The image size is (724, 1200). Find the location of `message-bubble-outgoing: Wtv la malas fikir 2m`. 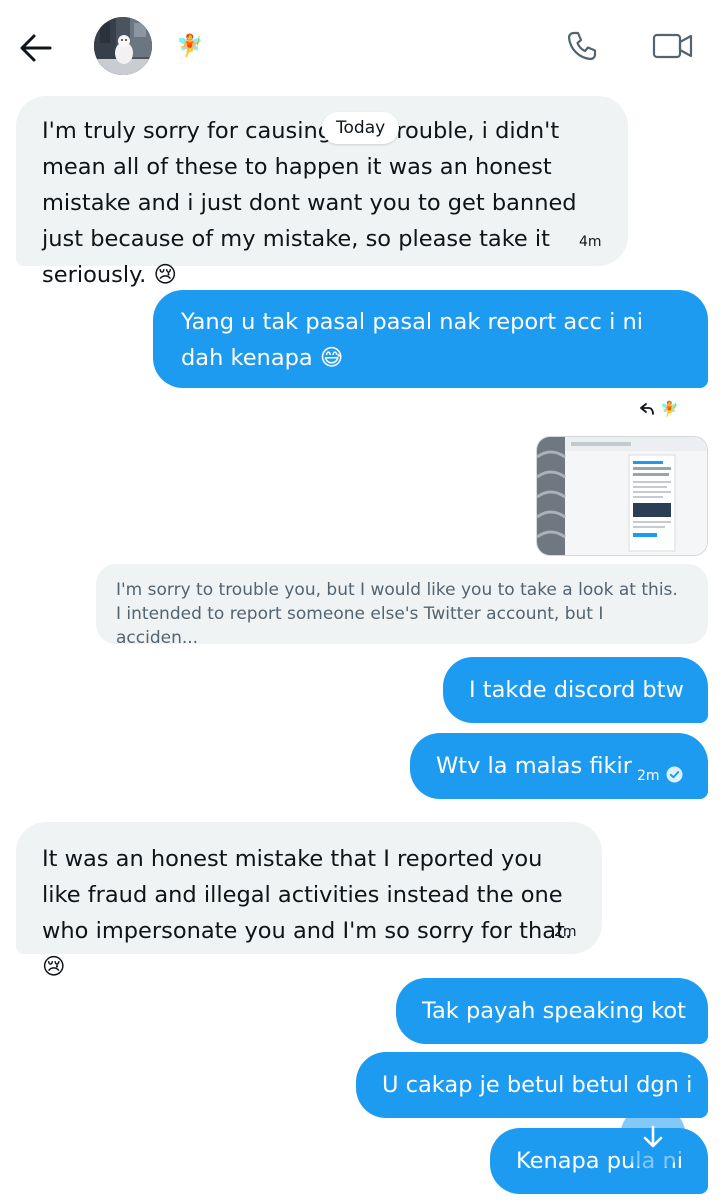

message-bubble-outgoing: Wtv la malas fikir 2m is located at coordinates (559, 766).